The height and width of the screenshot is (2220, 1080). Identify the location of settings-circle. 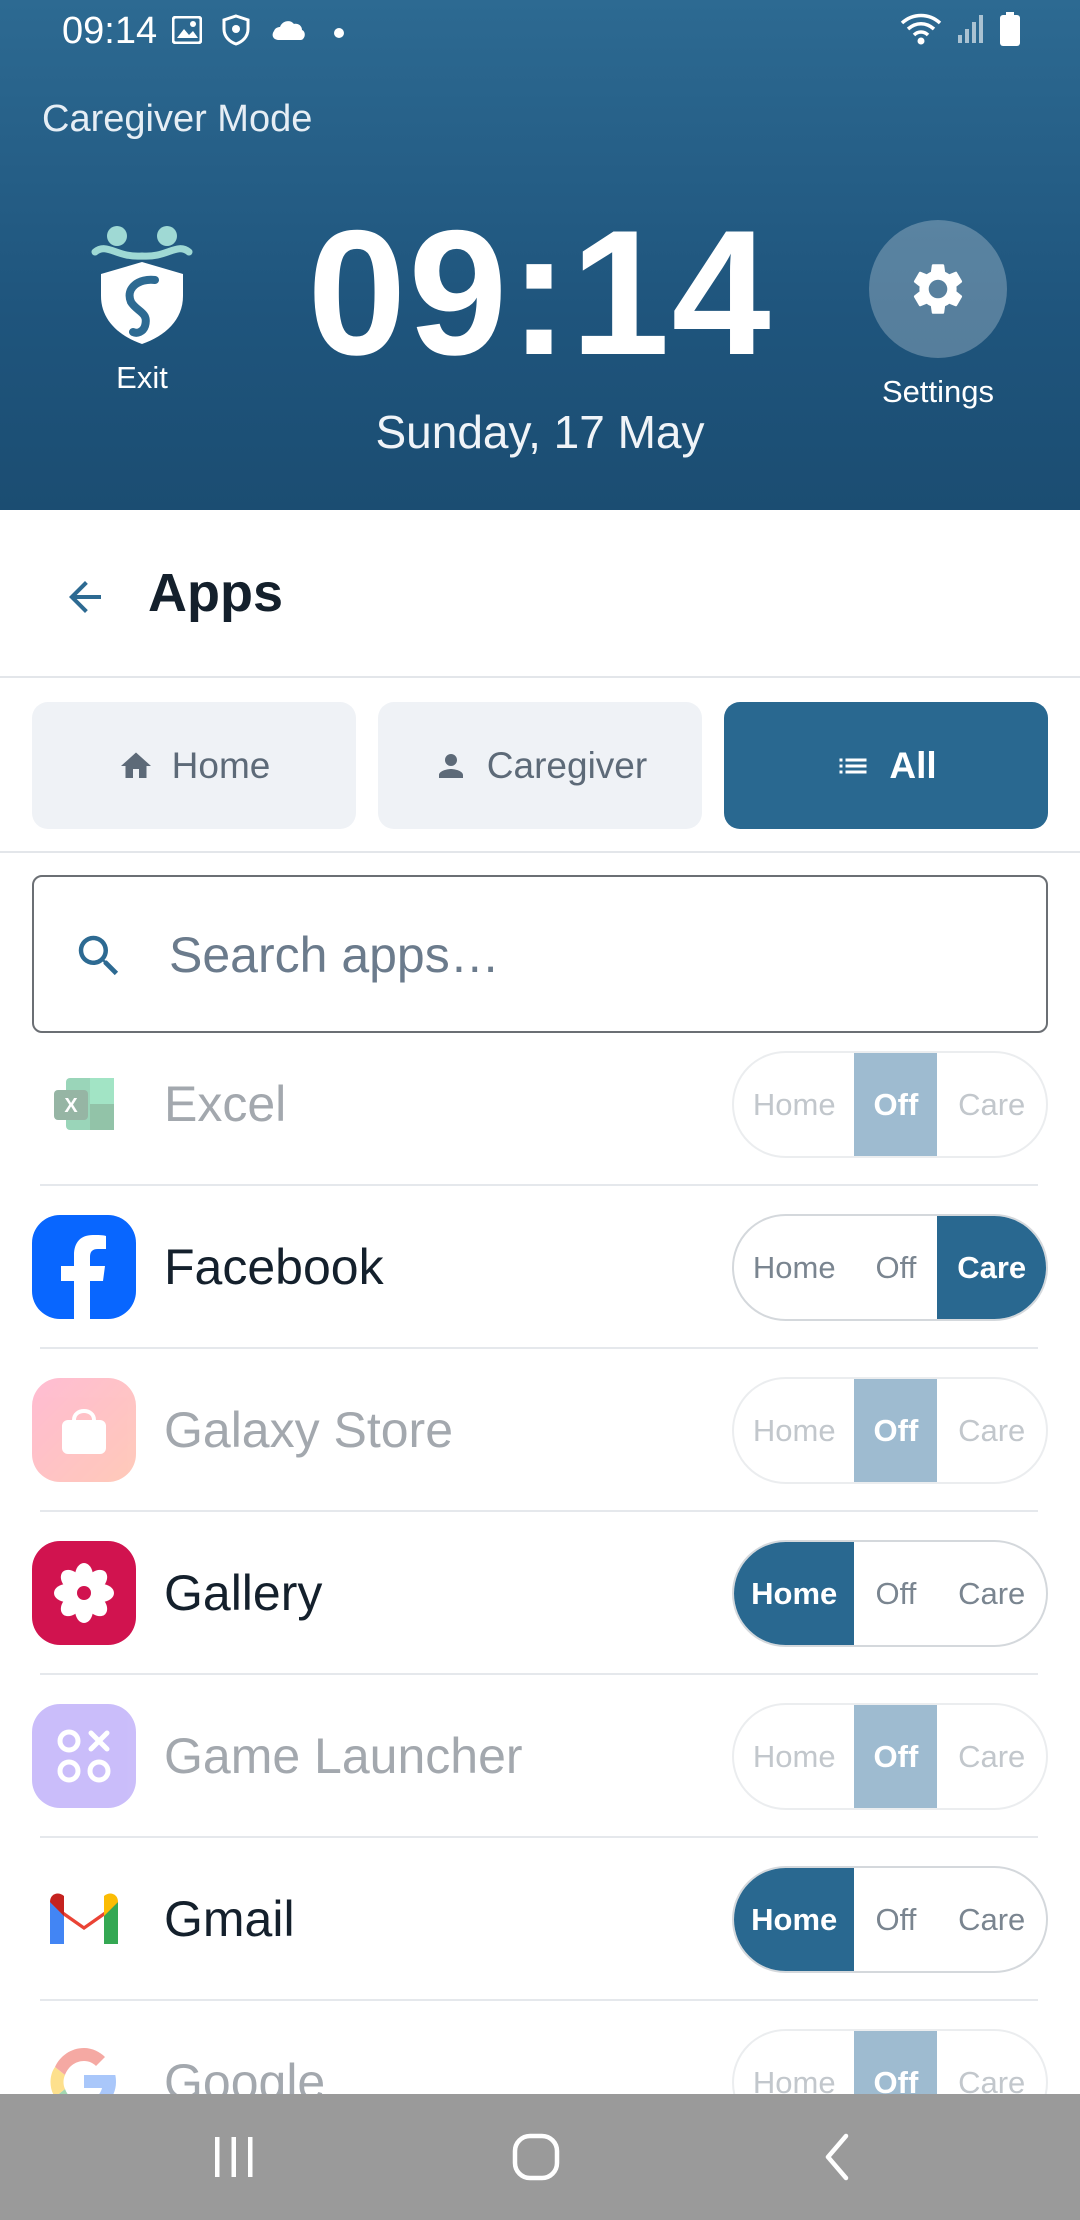
(938, 289).